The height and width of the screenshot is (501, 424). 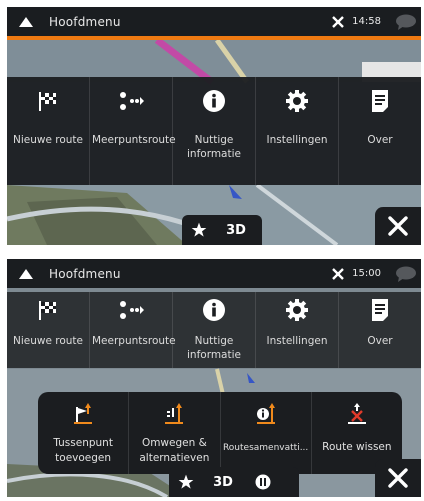 I want to click on status-bar: Hoofdmenu 15:00, so click(x=214, y=273).